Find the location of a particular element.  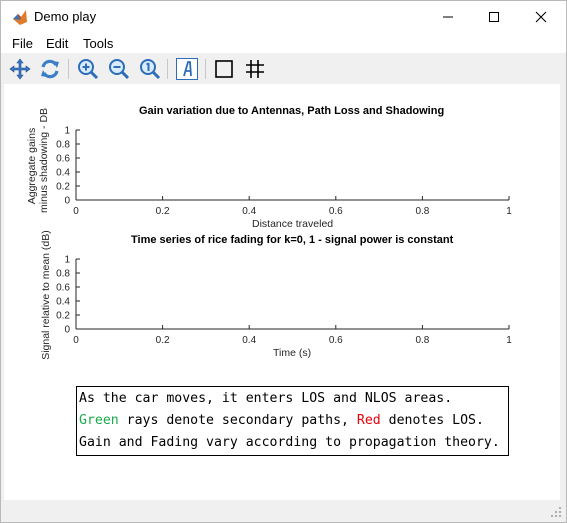

window-title: Demo play is located at coordinates (65, 16).